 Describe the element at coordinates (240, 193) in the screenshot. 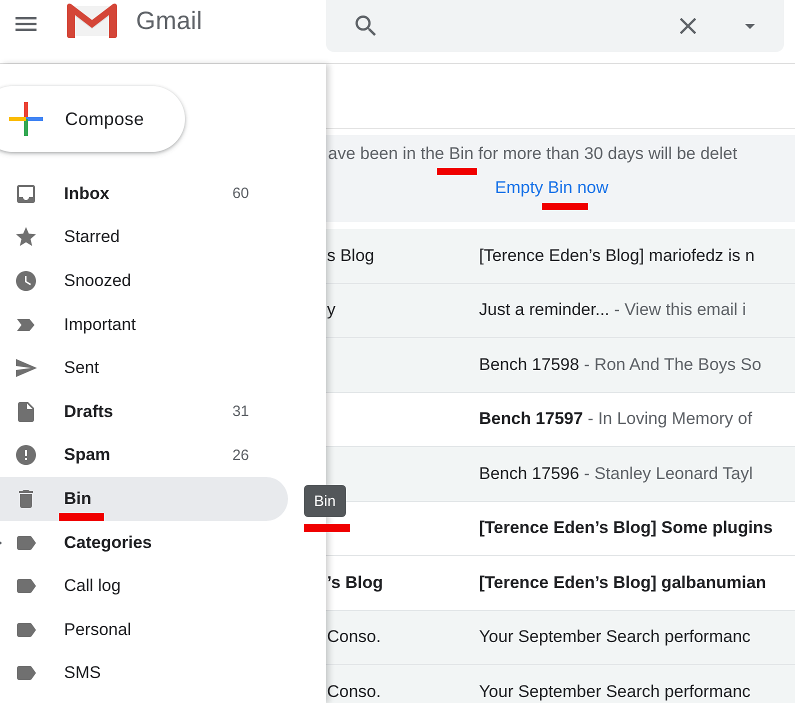

I see `unread-count: 60` at that location.